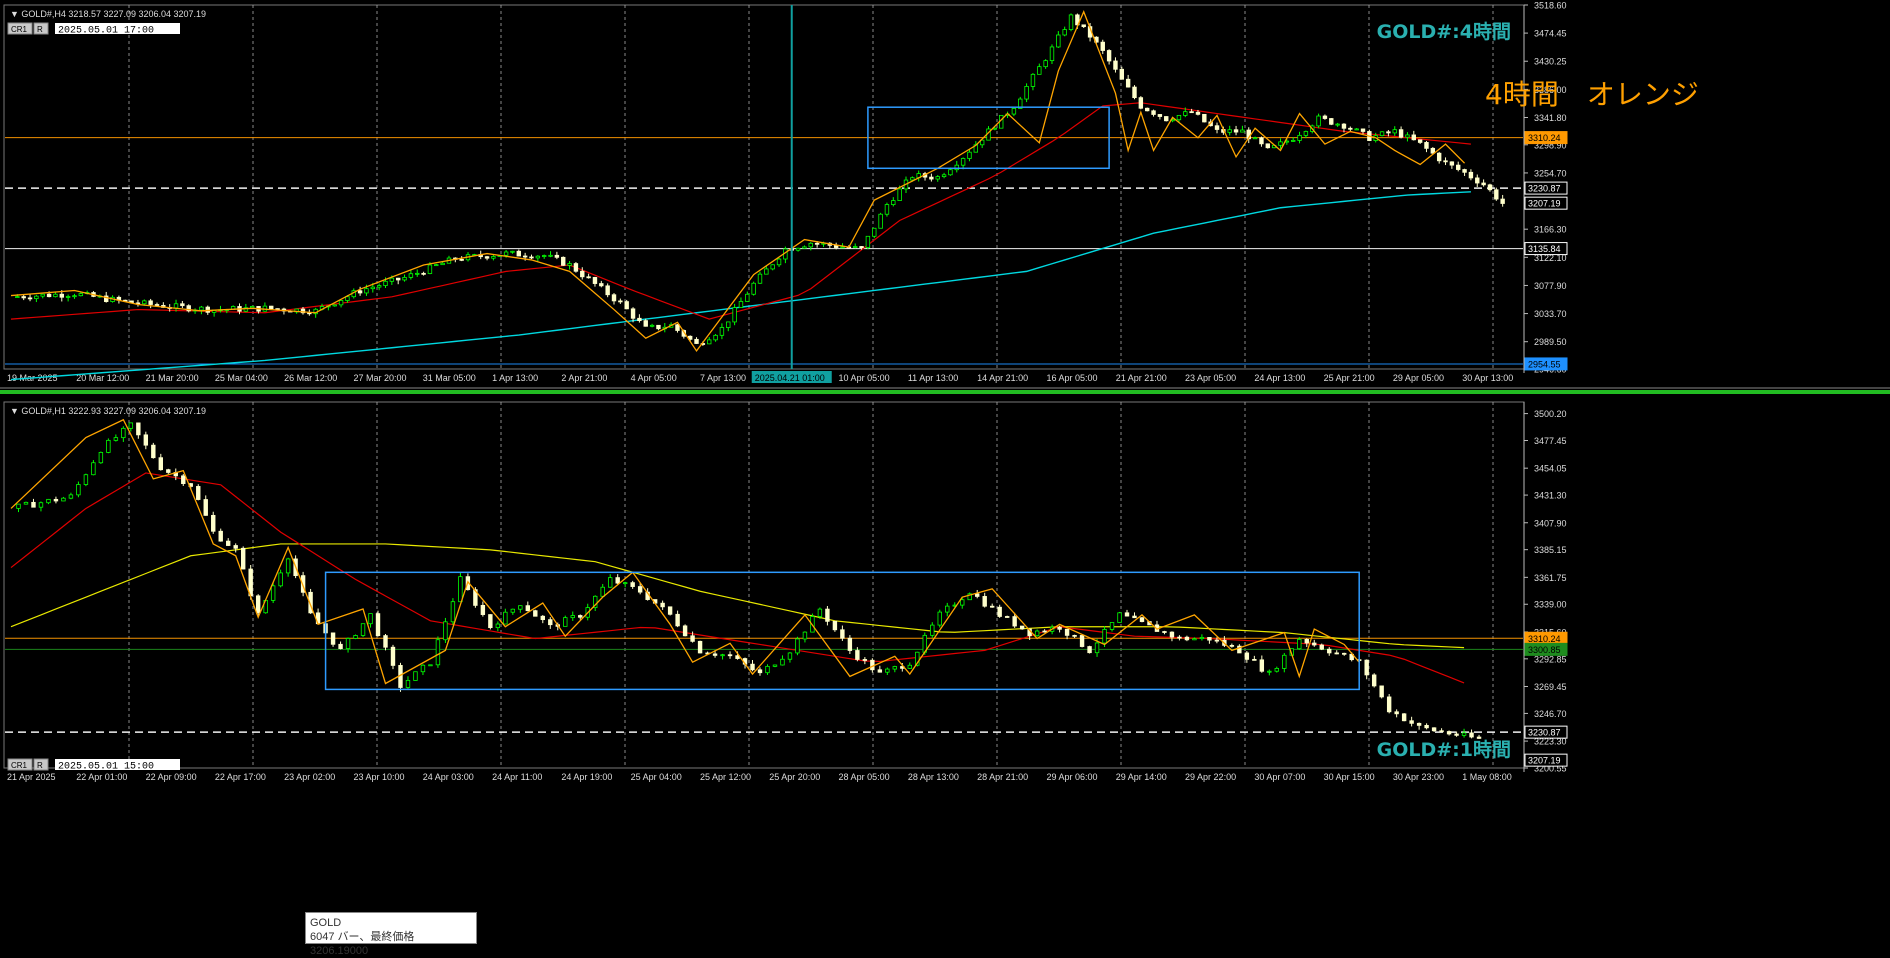 The width and height of the screenshot is (1890, 958). I want to click on h1-x-tick-label: 29 Apr 06:00, so click(1071, 777).